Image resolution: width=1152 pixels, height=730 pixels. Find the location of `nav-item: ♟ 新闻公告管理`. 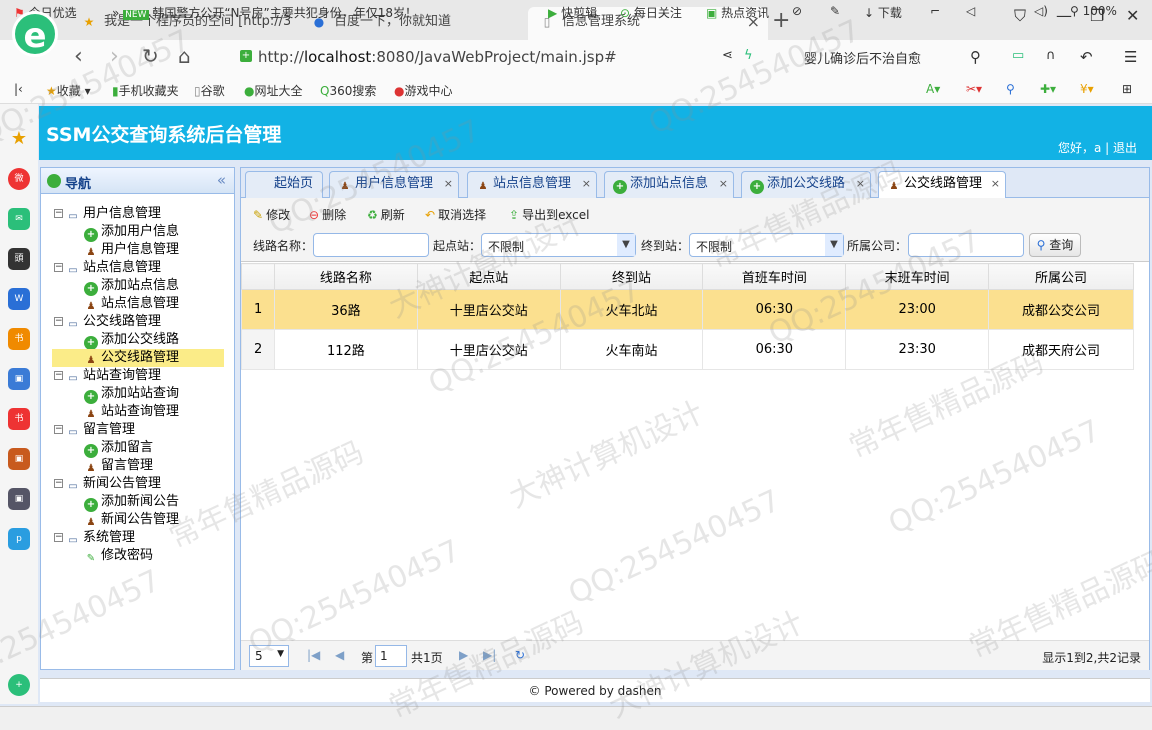

nav-item: ♟ 新闻公告管理 is located at coordinates (132, 520).